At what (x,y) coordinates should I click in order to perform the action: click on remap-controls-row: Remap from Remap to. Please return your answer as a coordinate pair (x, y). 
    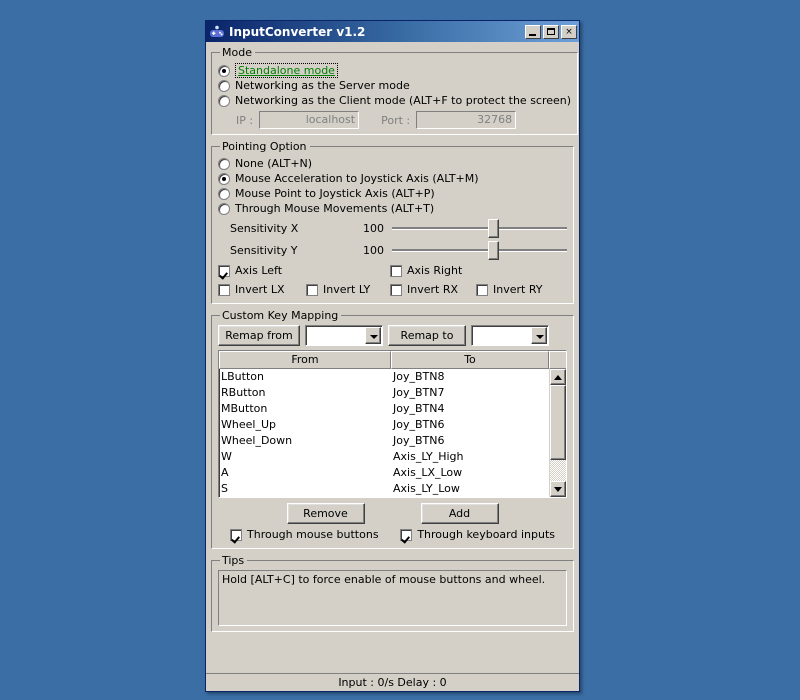
    Looking at the image, I should click on (392, 335).